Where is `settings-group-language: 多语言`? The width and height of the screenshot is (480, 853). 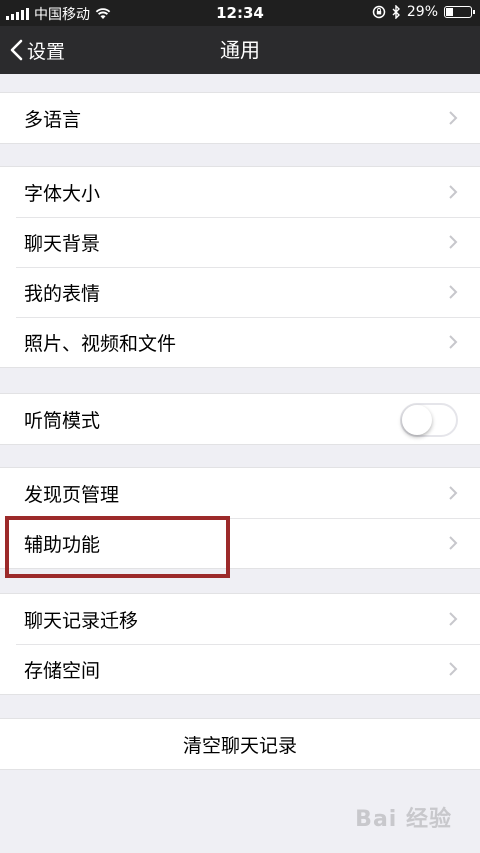 settings-group-language: 多语言 is located at coordinates (240, 118).